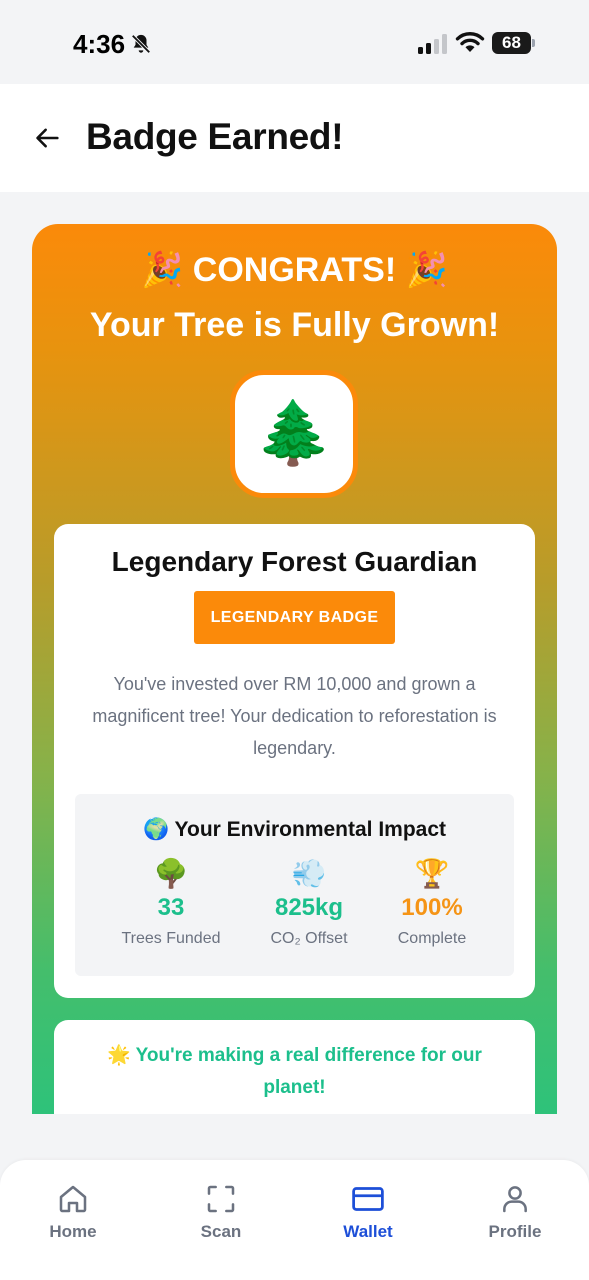  Describe the element at coordinates (73, 1231) in the screenshot. I see `nav-label-home: Home` at that location.